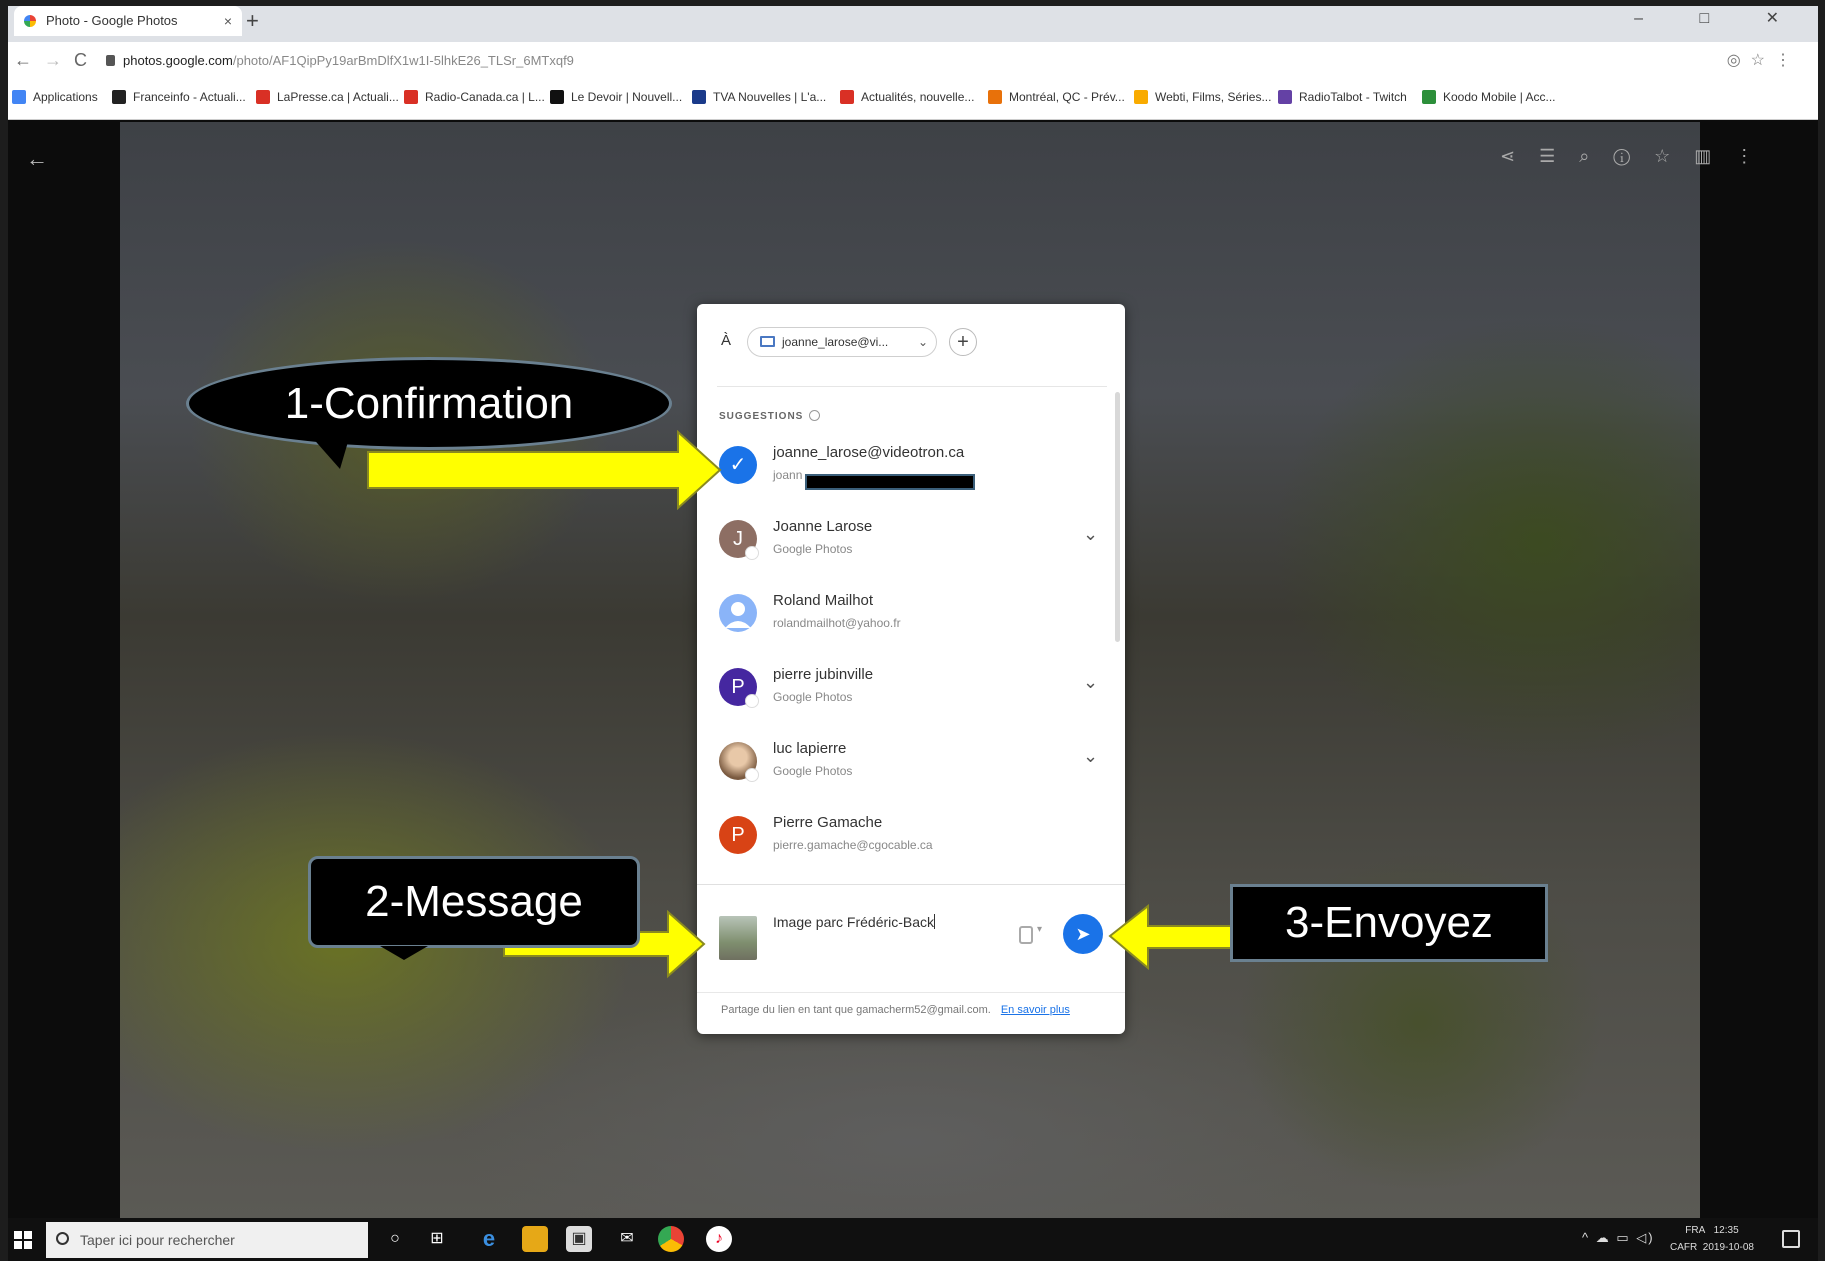  I want to click on tab-close-button: ×, so click(228, 21).